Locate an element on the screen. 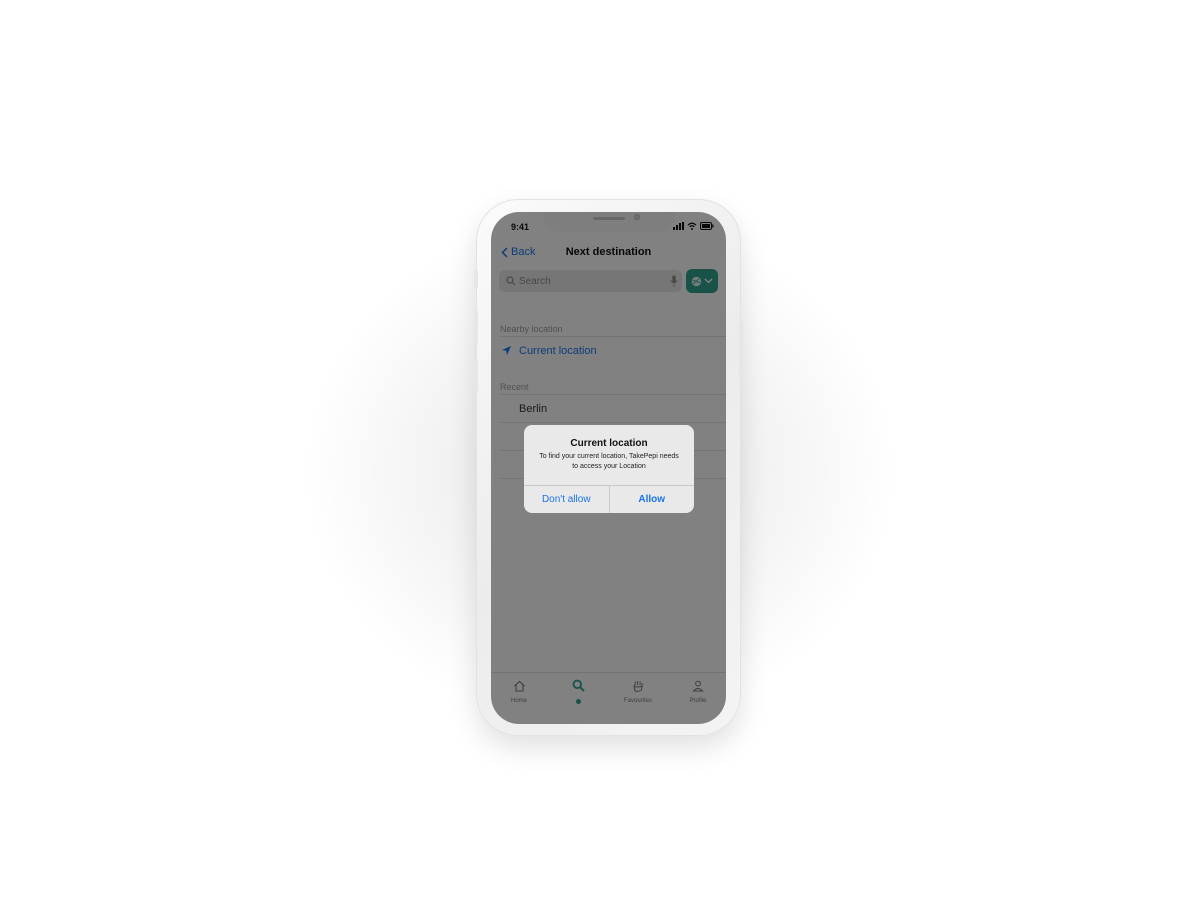 This screenshot has width=1200, height=900. dialog-buttons: Don't allow Allow is located at coordinates (609, 499).